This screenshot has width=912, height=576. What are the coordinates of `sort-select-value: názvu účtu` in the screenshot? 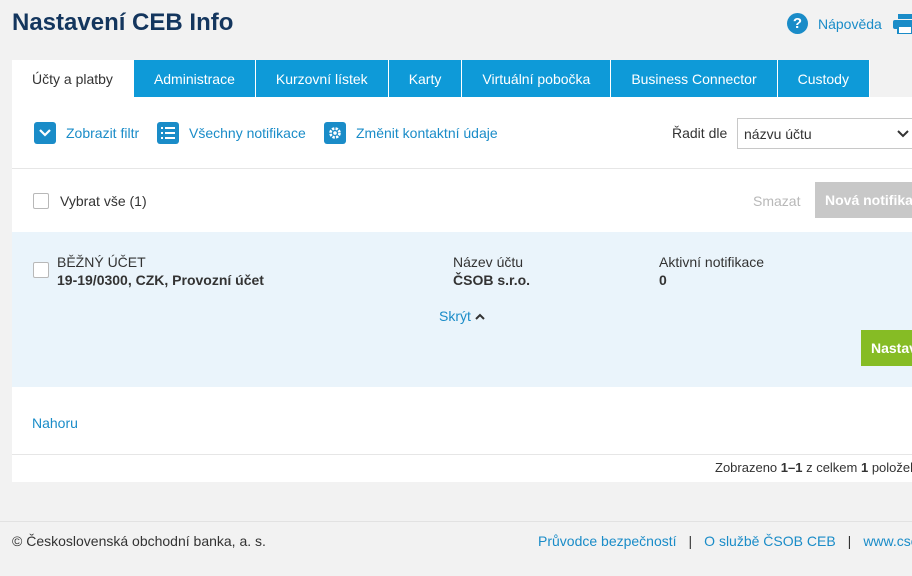 It's located at (778, 133).